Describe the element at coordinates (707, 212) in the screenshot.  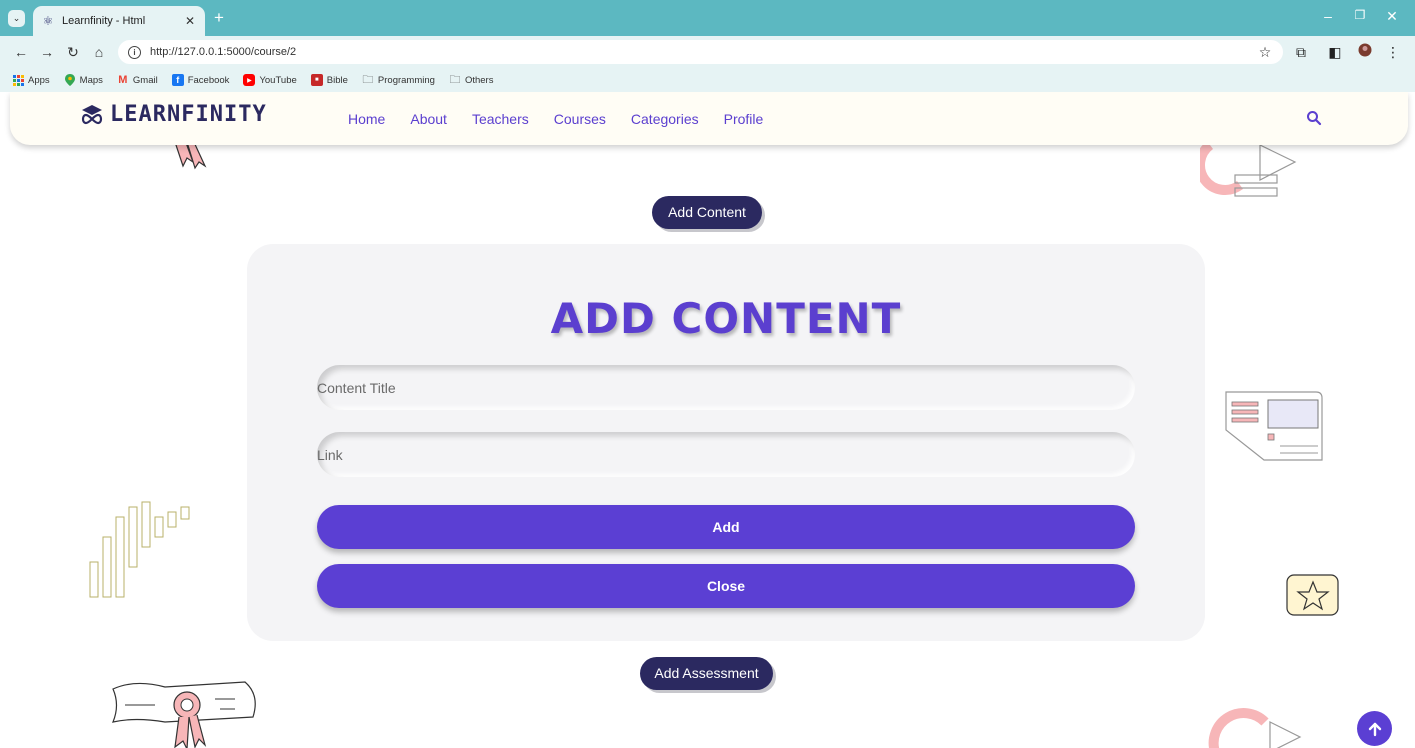
I see `add-content-button: Add Content` at that location.